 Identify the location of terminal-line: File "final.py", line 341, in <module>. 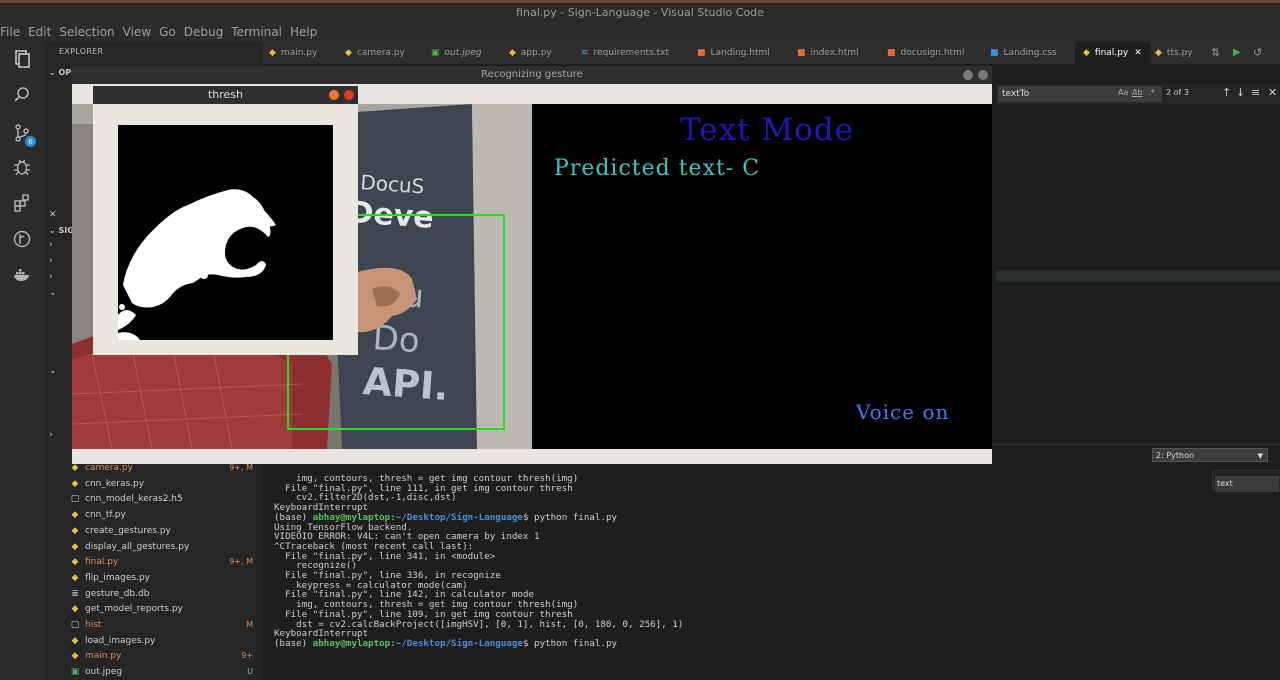
(385, 556).